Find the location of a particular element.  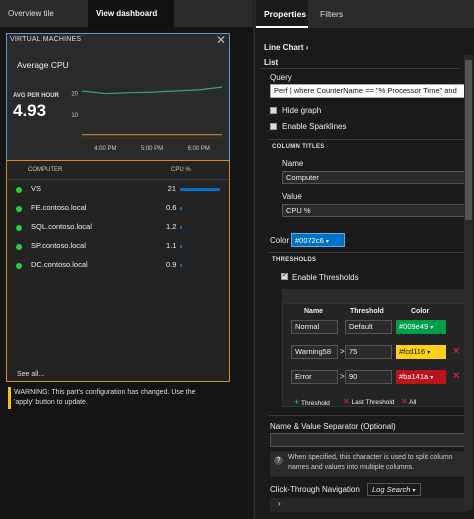

tile-title: VIRTUAL MACHINES is located at coordinates (46, 39).